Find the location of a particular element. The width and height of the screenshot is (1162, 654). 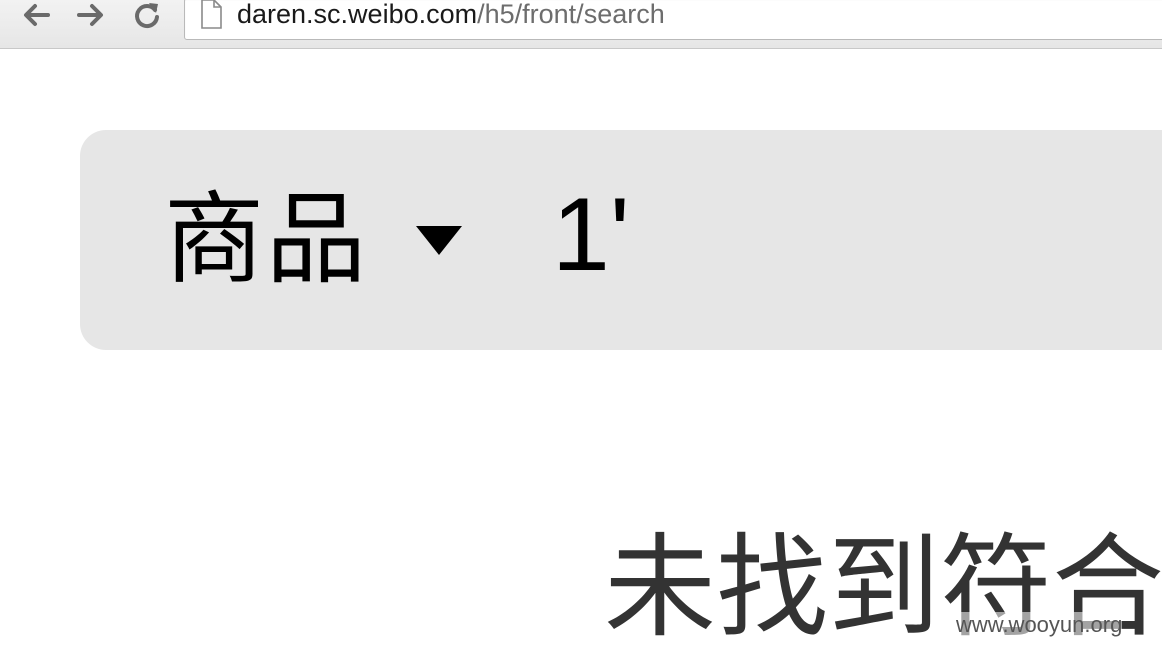

category-dropdown: 商品 is located at coordinates (313, 240).